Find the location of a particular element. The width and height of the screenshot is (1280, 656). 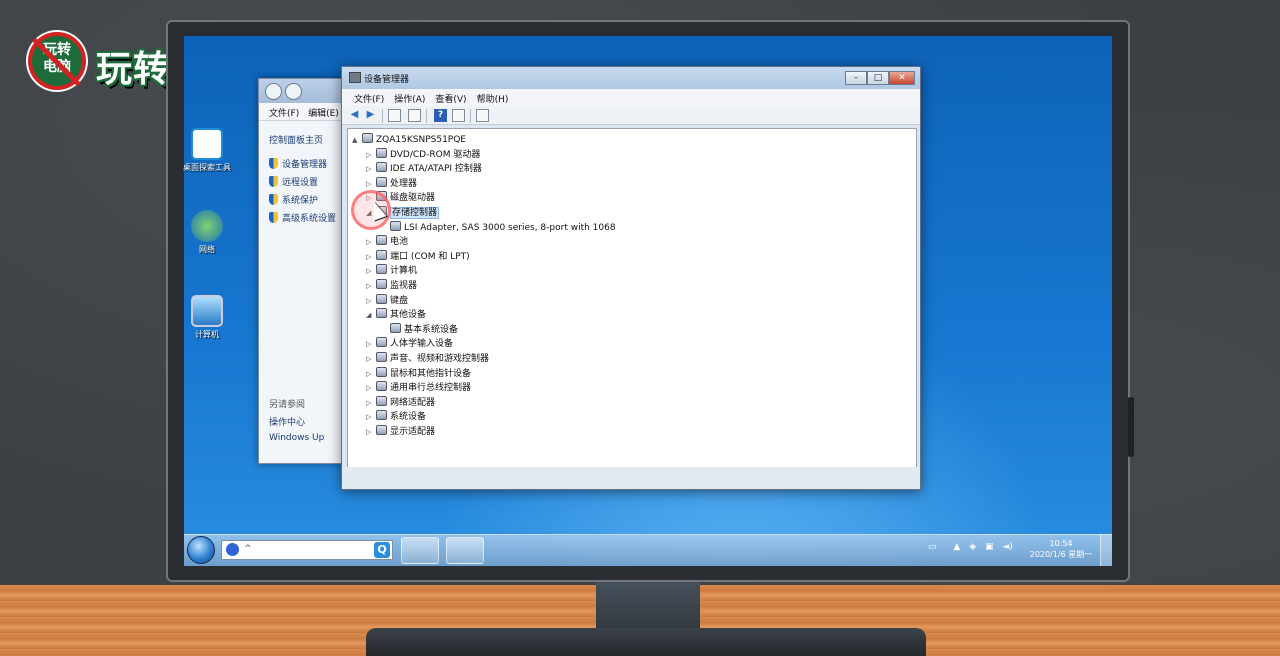

volume-icon: ◄) is located at coordinates (1007, 547).